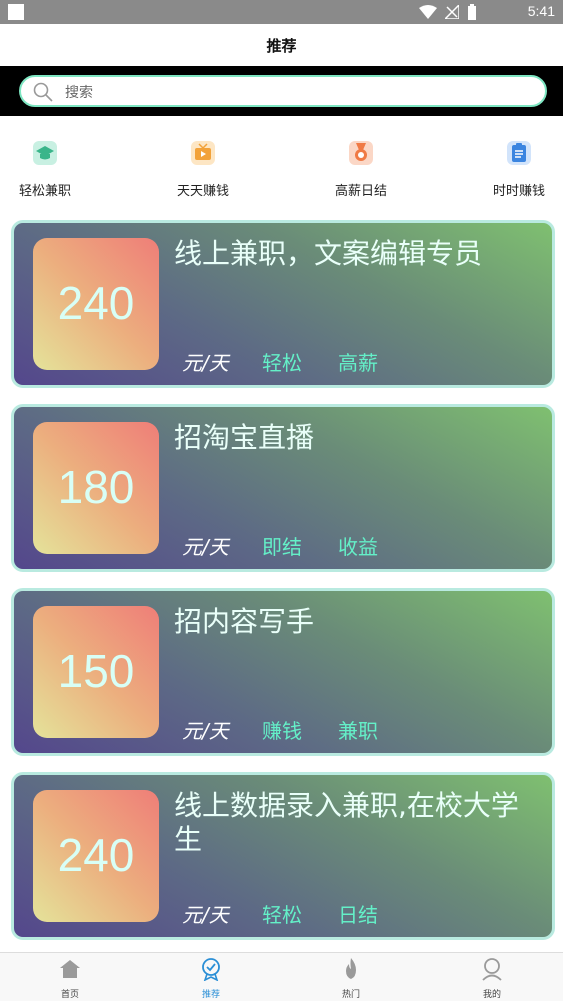 The height and width of the screenshot is (1001, 563). I want to click on tv-icon, so click(203, 153).